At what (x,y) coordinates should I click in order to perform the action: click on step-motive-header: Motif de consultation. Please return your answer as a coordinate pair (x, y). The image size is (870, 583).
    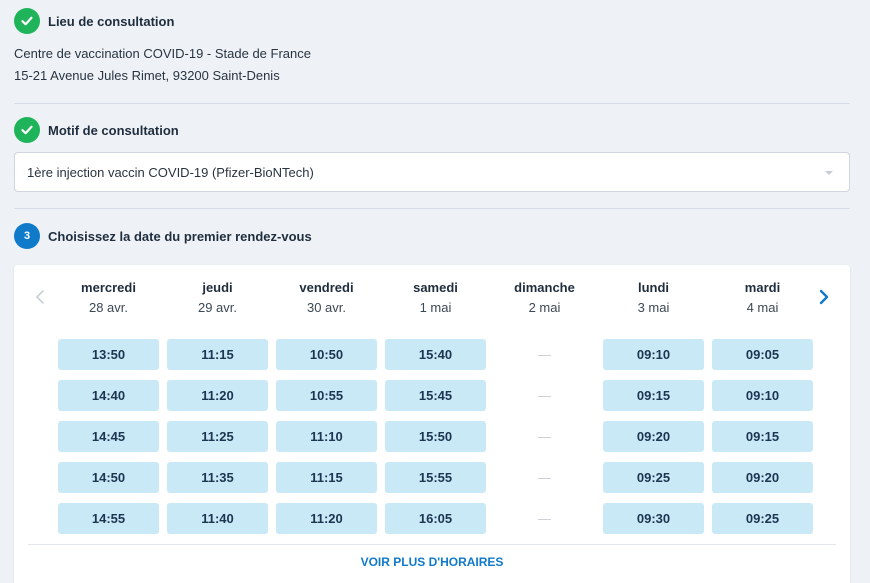
    Looking at the image, I should click on (432, 130).